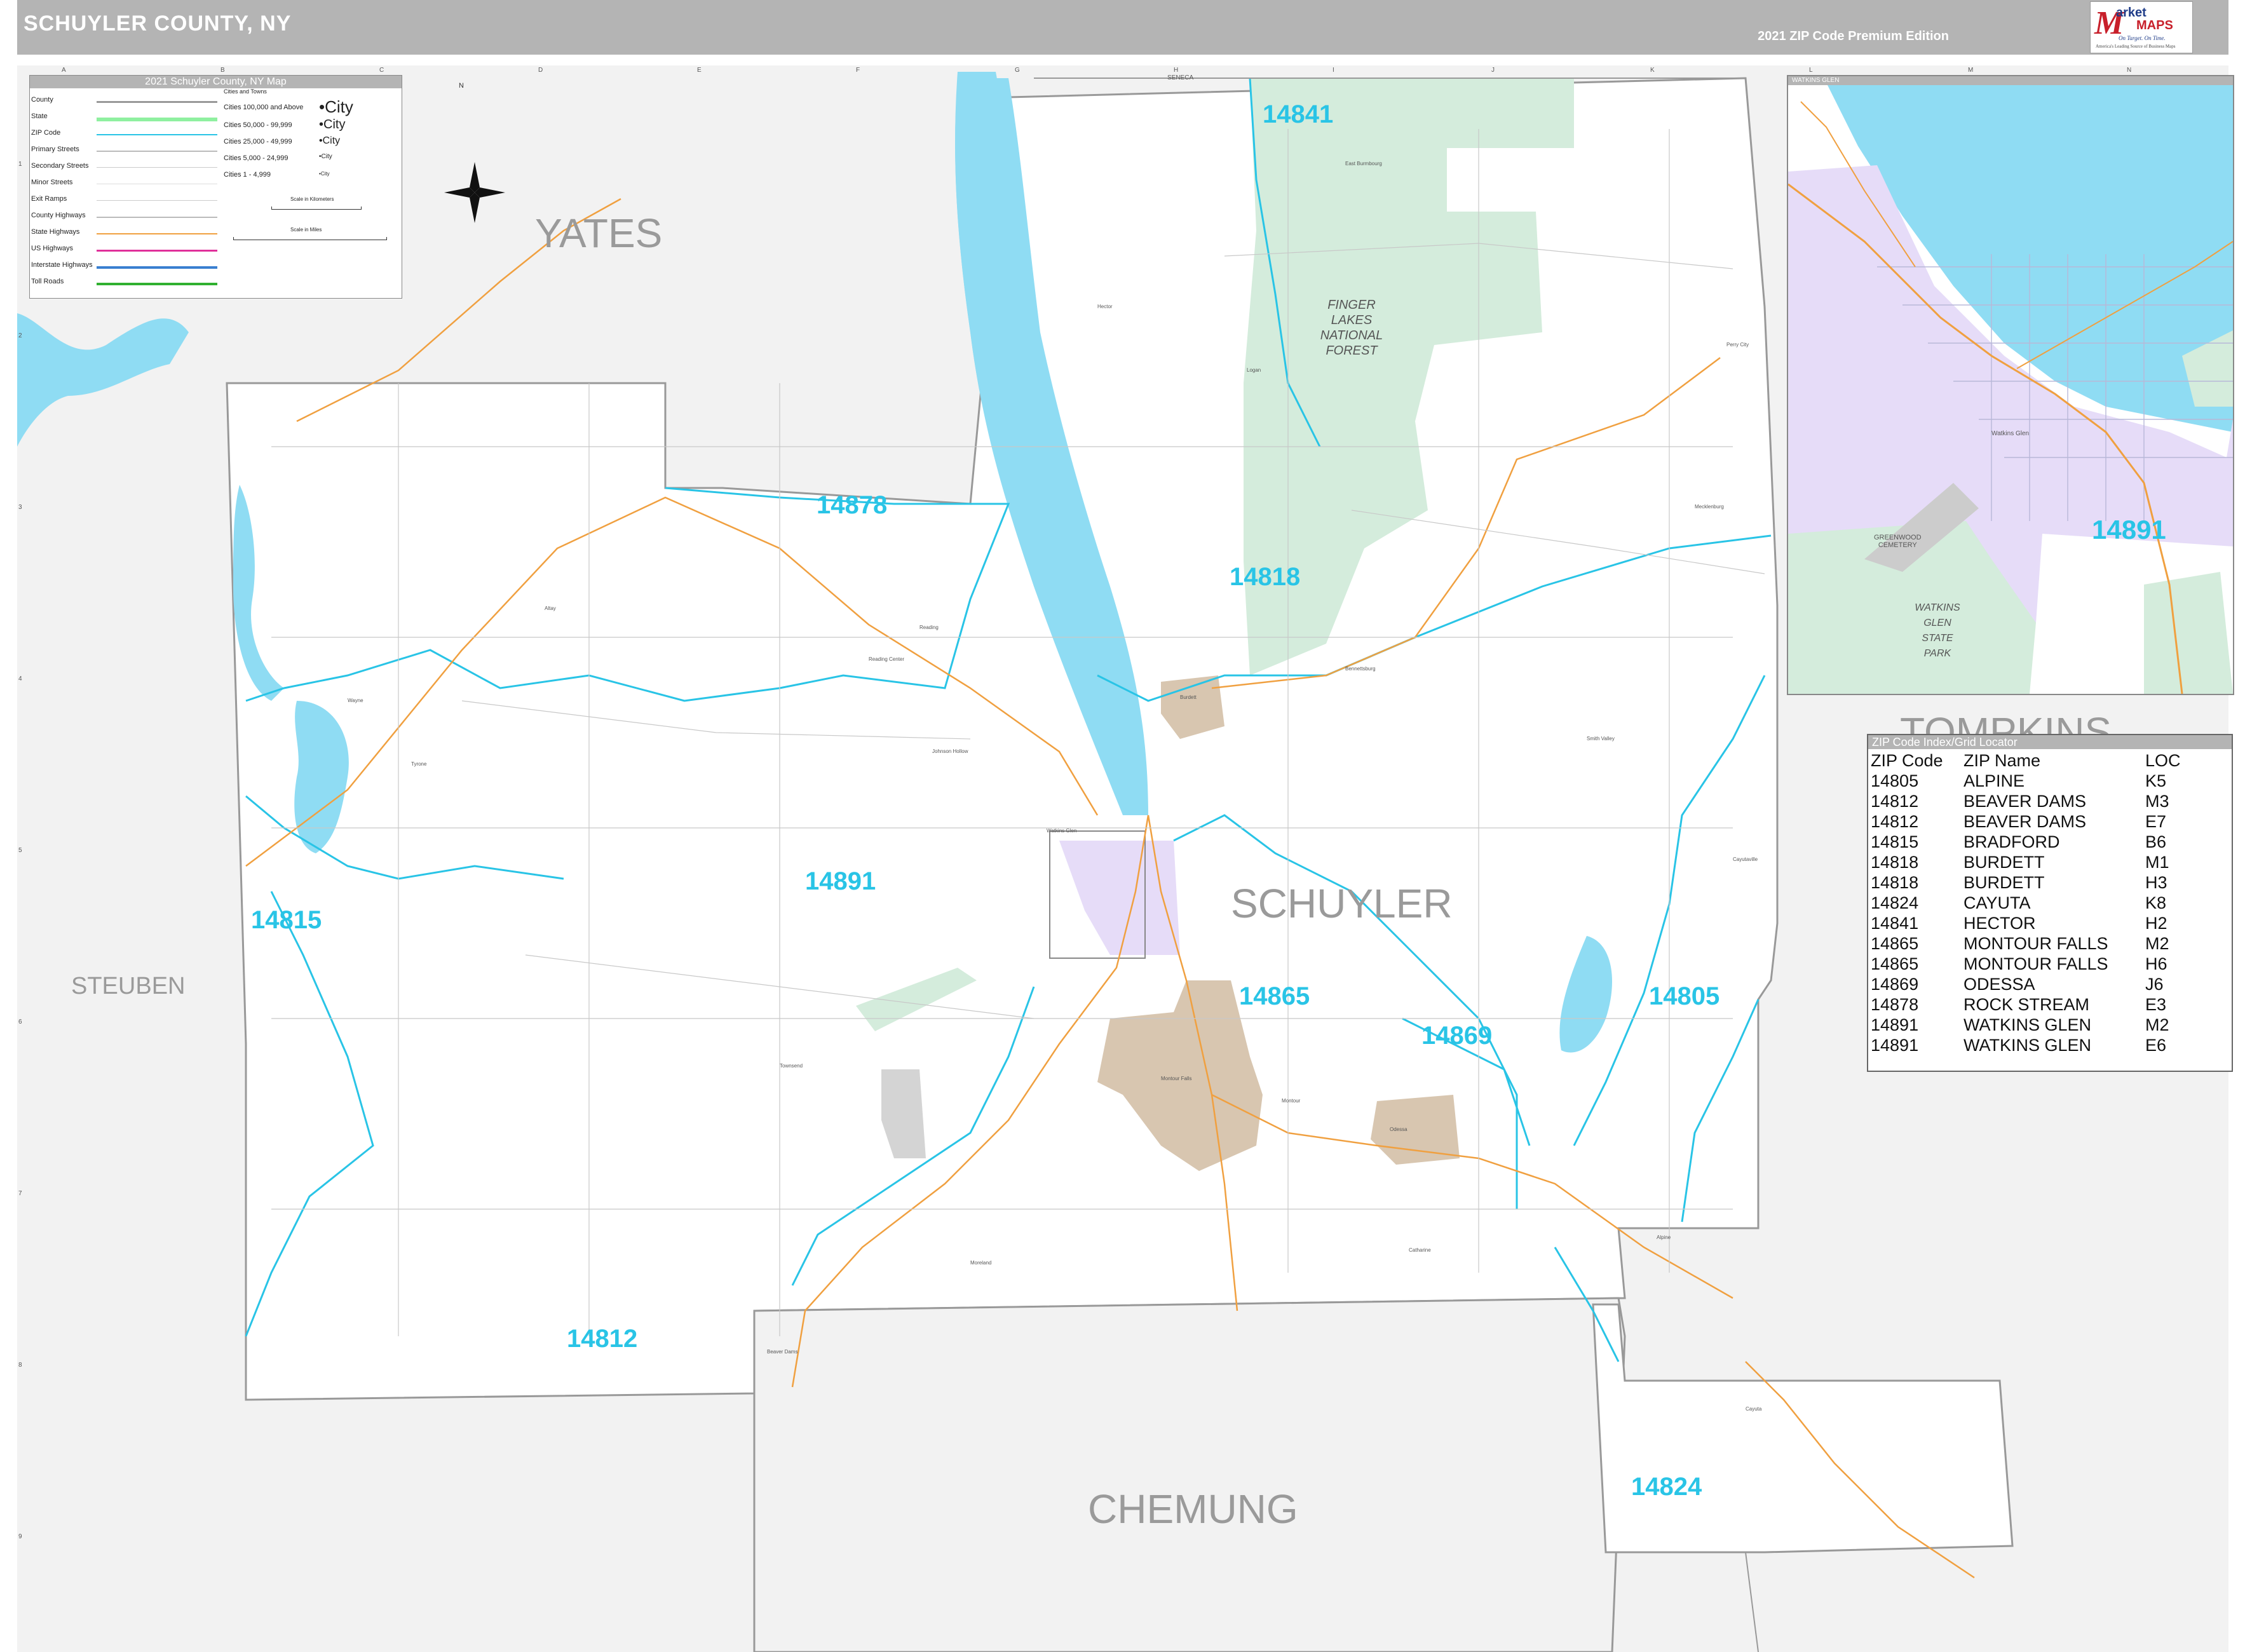 The image size is (2245, 1652). I want to click on legend-swatch-primary, so click(157, 151).